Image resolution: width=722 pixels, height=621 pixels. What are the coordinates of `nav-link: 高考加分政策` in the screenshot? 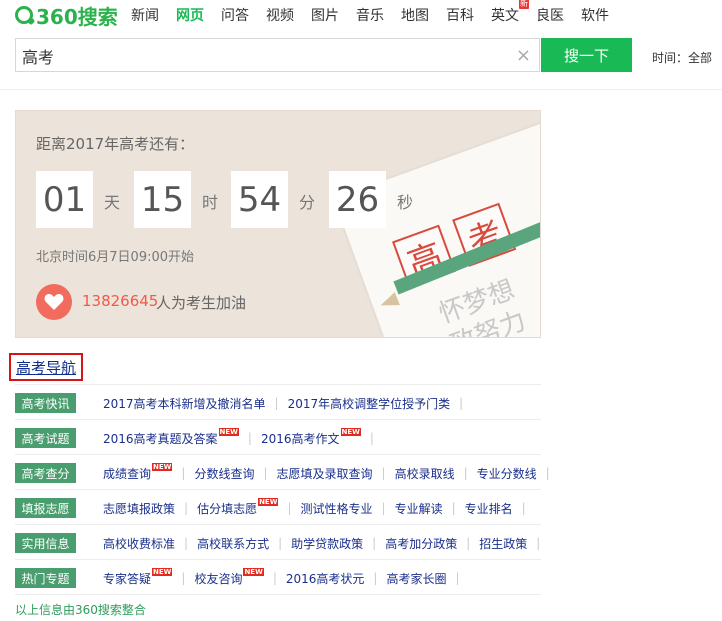 It's located at (421, 543).